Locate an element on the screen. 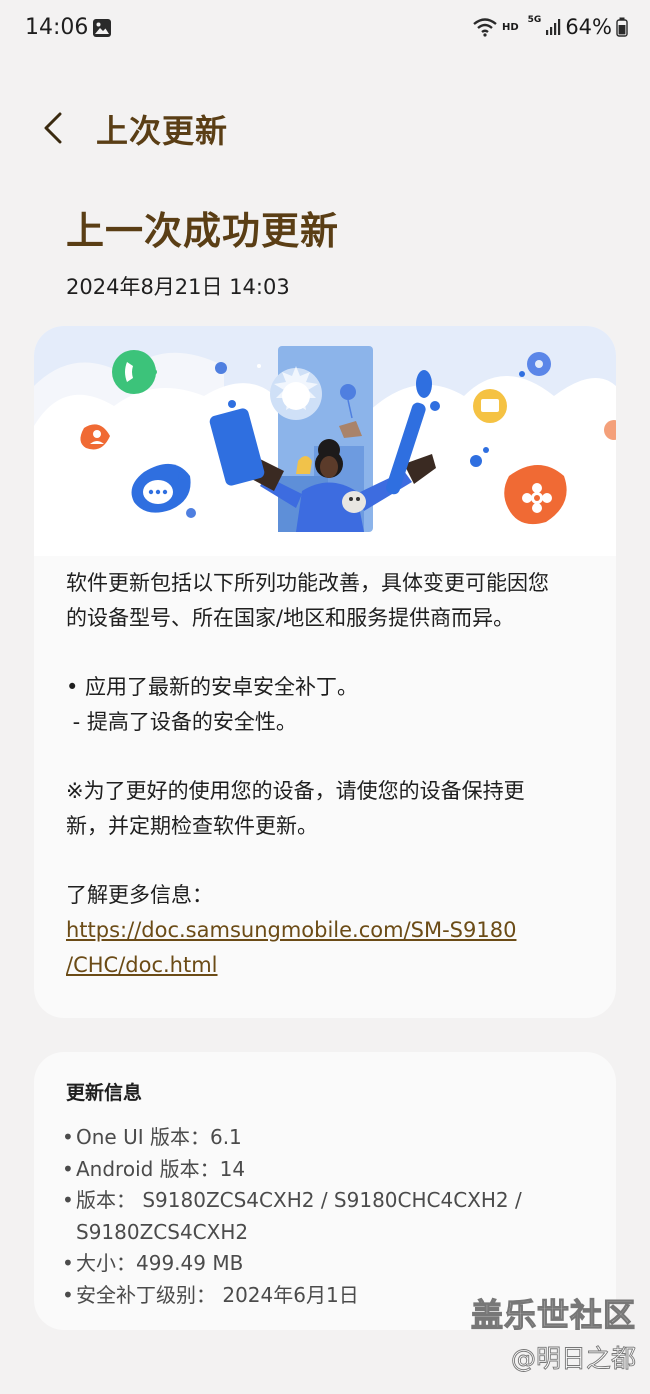 The width and height of the screenshot is (650, 1394). battery-icon is located at coordinates (622, 27).